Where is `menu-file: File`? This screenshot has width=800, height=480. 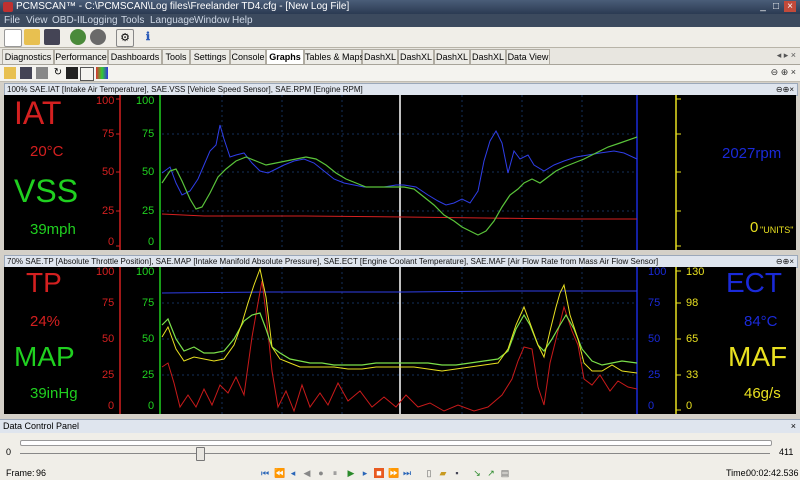 menu-file: File is located at coordinates (12, 20).